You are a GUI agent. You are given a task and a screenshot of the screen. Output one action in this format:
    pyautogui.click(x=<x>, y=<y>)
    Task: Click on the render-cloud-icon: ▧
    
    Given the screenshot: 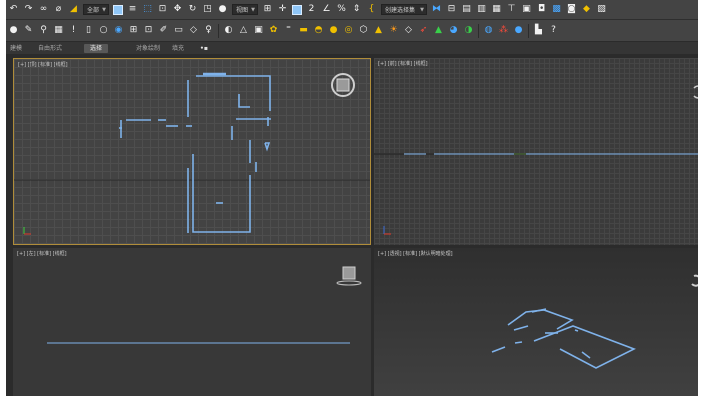 What is the action you would take?
    pyautogui.click(x=601, y=9)
    